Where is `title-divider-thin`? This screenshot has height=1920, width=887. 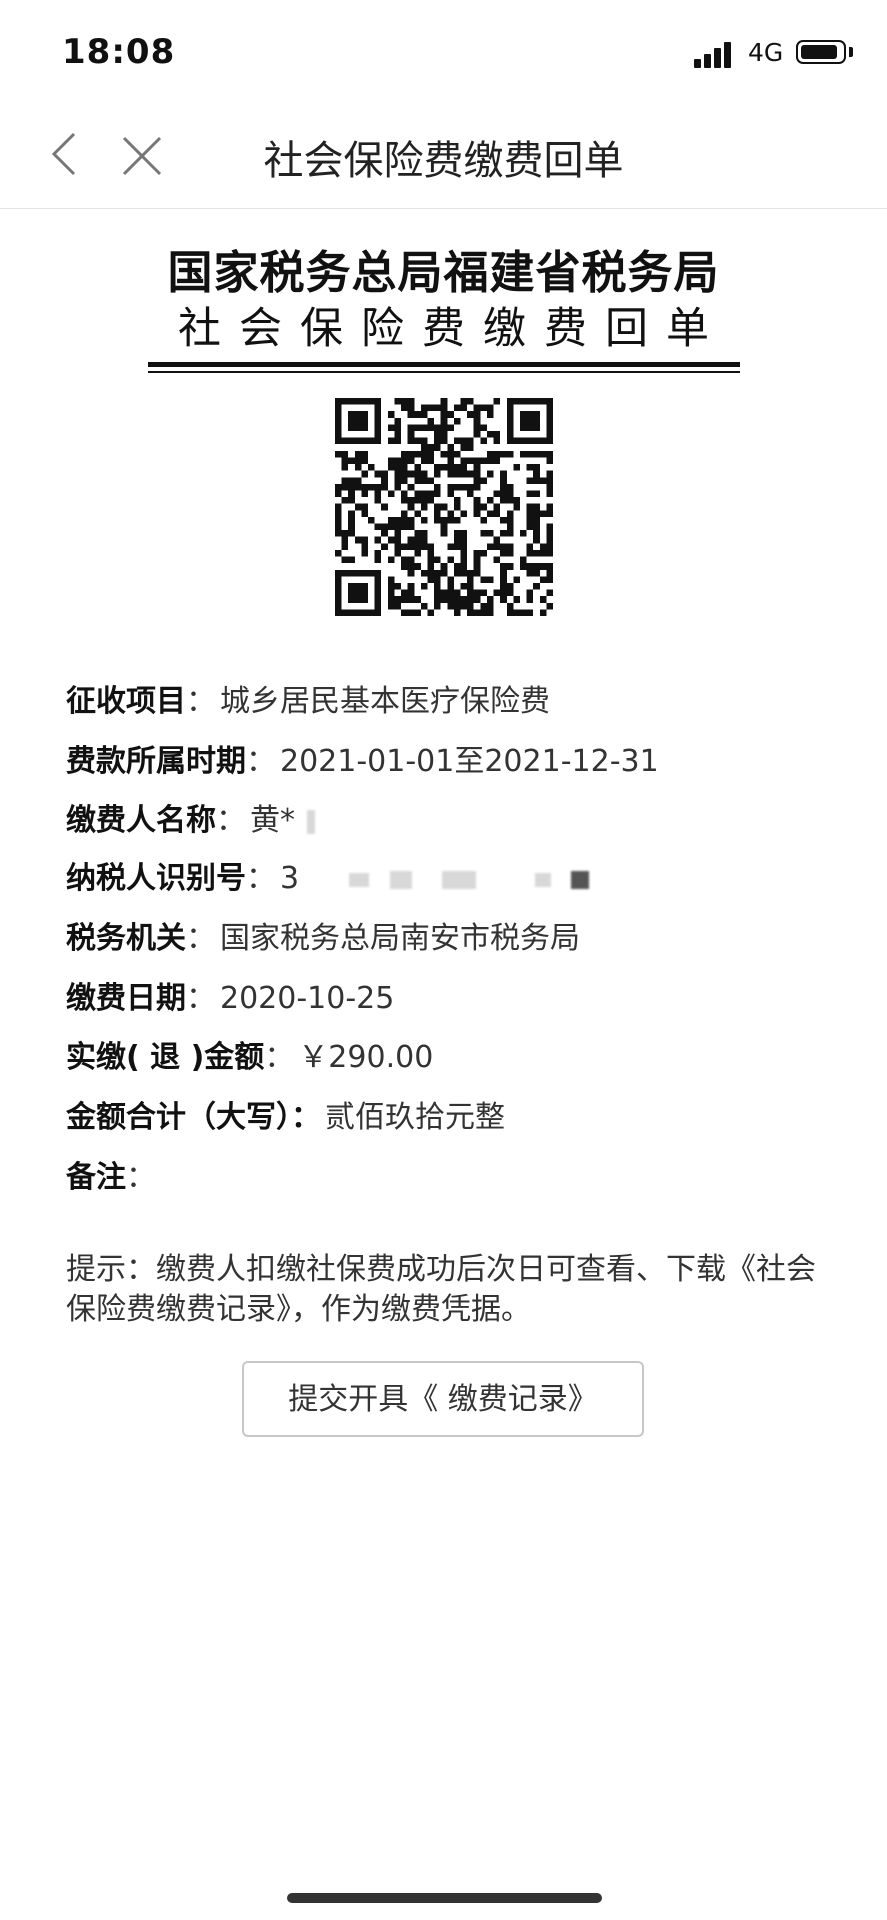 title-divider-thin is located at coordinates (444, 372).